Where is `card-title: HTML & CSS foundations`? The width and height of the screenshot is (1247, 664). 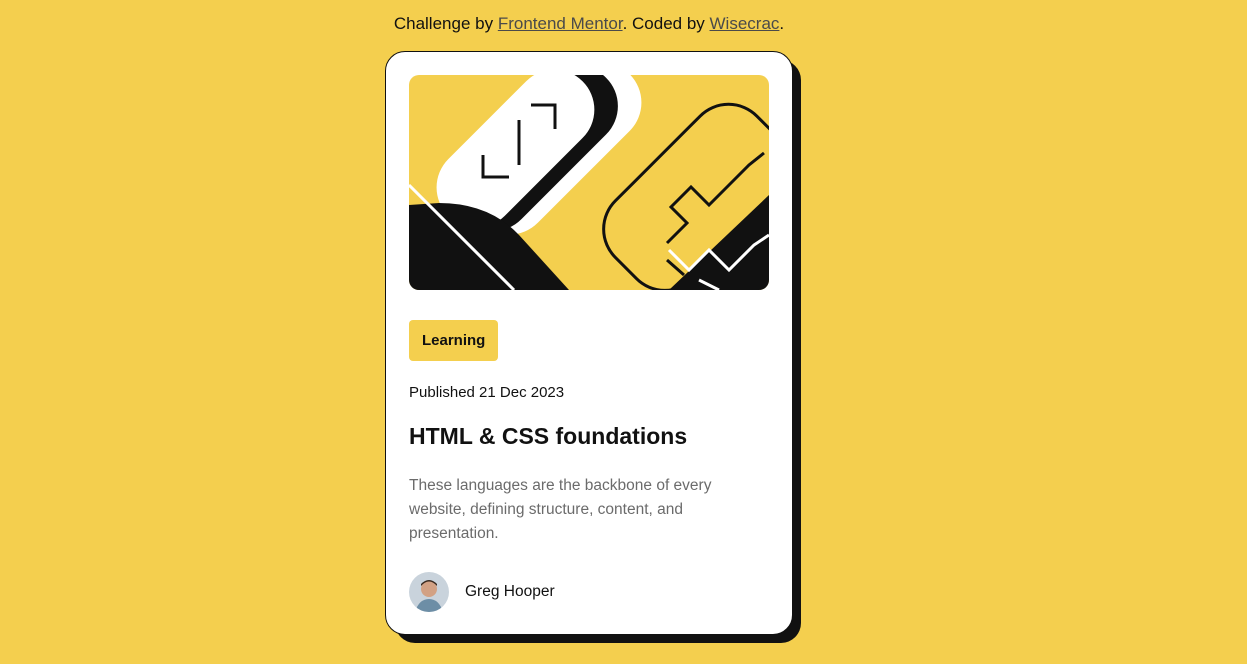
card-title: HTML & CSS foundations is located at coordinates (589, 436).